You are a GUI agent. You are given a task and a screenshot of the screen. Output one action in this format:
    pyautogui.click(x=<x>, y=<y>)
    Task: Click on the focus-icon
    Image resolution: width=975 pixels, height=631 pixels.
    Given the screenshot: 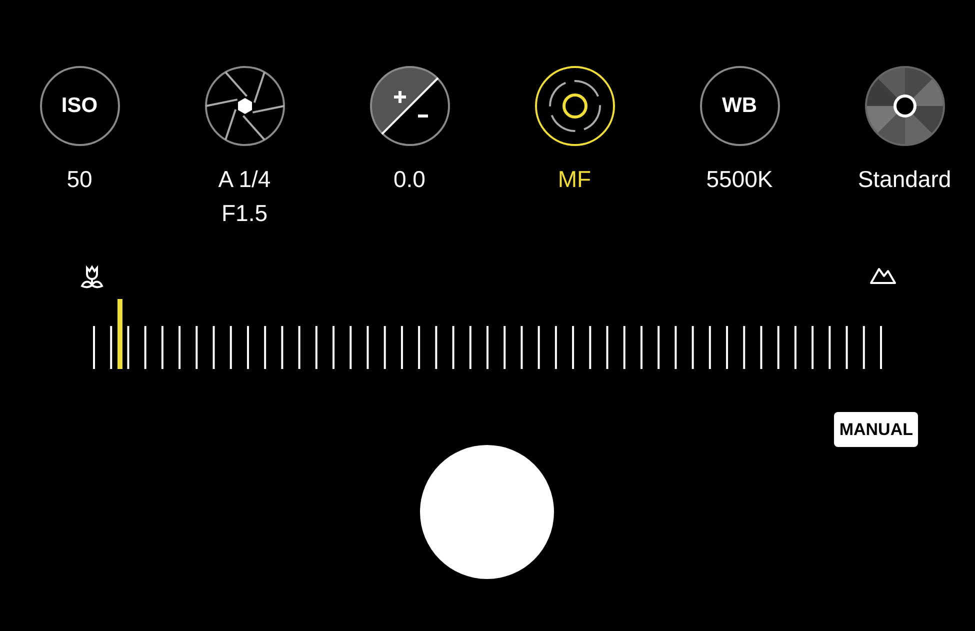 What is the action you would take?
    pyautogui.click(x=574, y=106)
    